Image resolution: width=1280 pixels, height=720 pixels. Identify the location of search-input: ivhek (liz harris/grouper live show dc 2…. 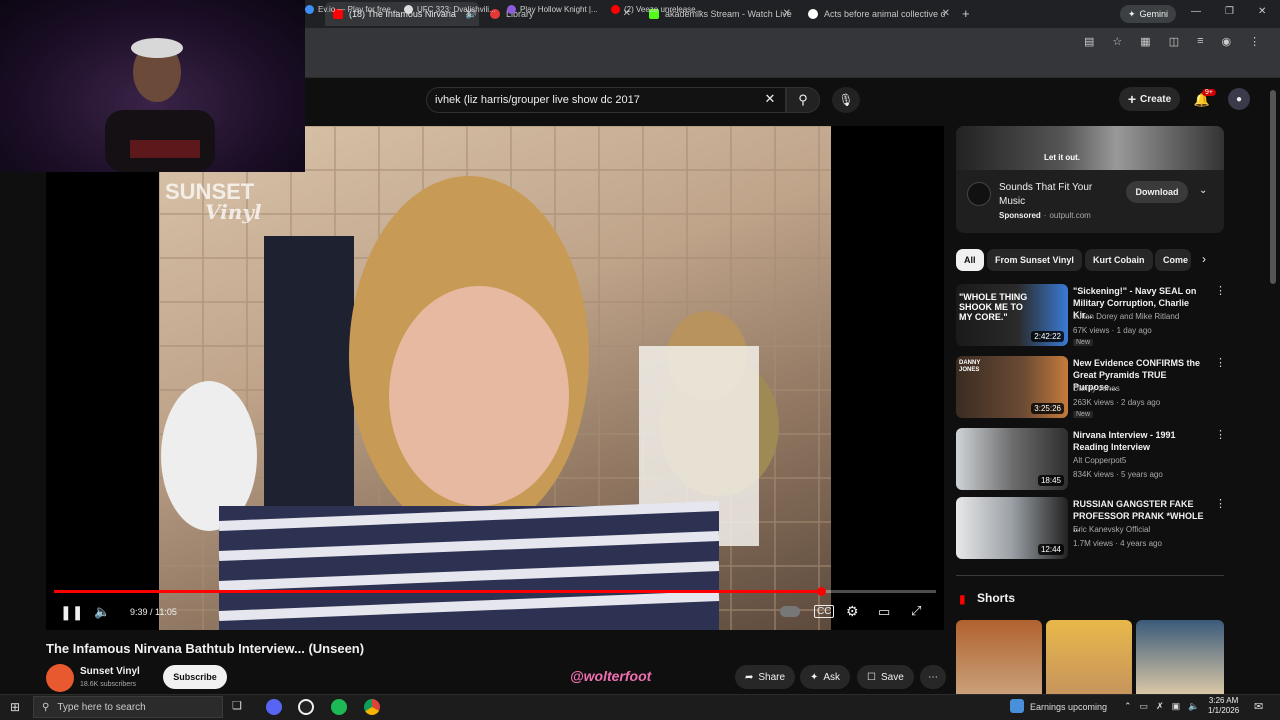
(606, 100).